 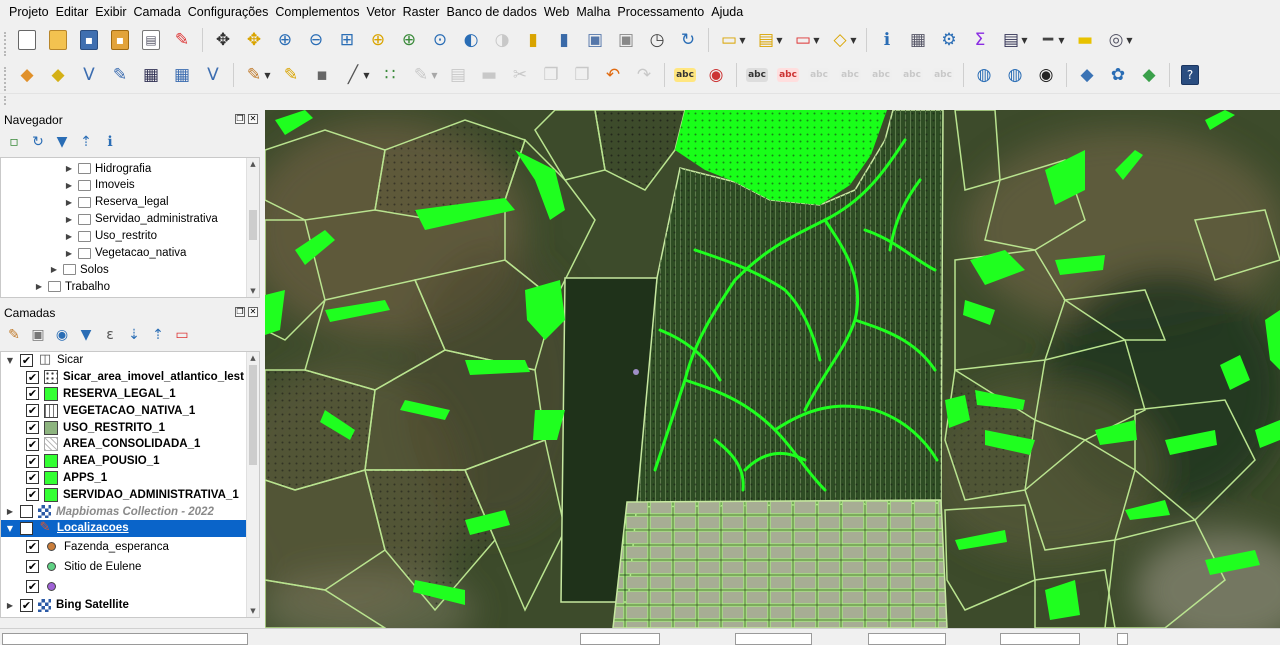 I want to click on close-icon: ✕, so click(x=253, y=119).